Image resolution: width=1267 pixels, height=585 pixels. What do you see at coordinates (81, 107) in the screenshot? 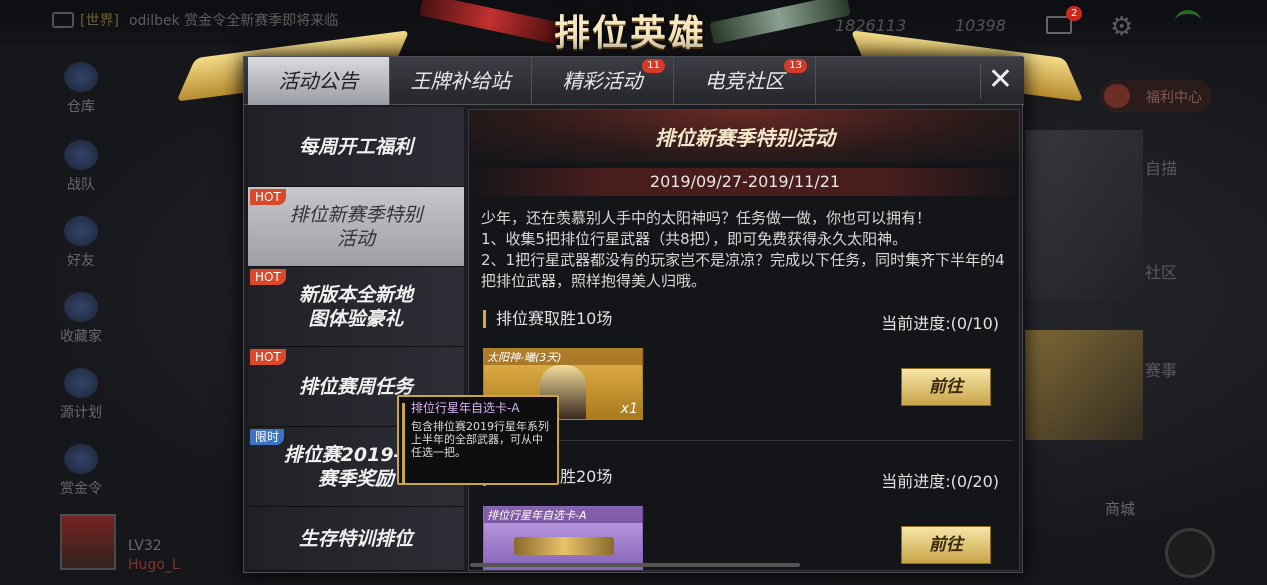
I see `nav-label: 仓库` at bounding box center [81, 107].